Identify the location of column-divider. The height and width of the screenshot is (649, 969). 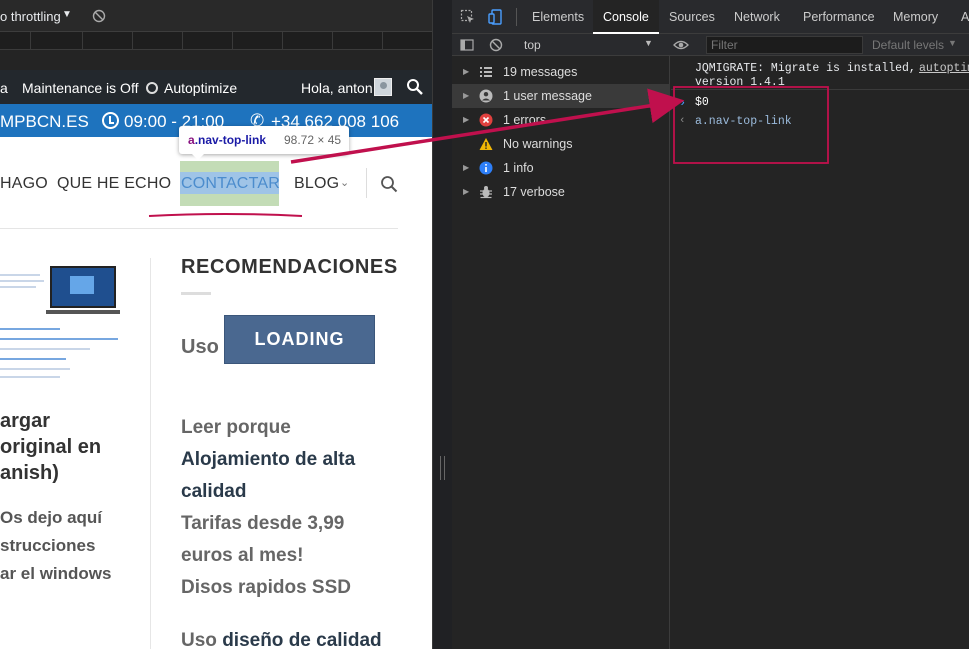
(150, 453).